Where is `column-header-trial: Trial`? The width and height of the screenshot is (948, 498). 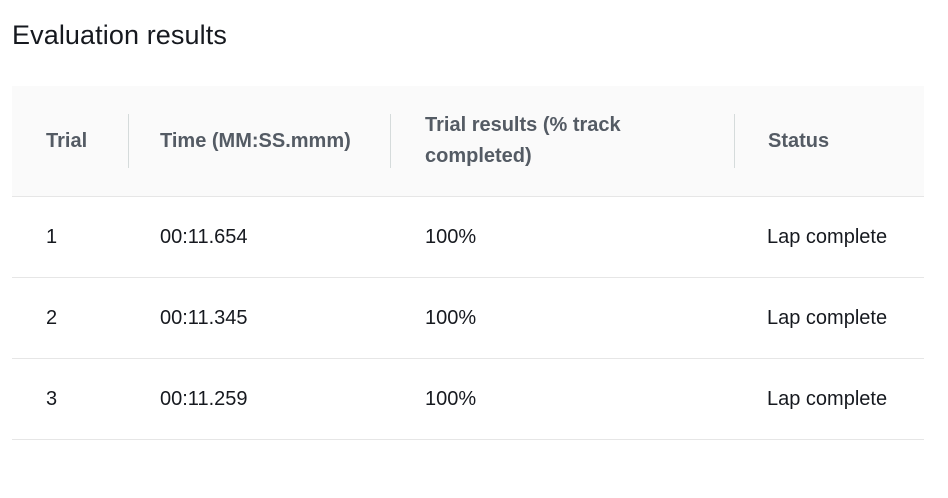 column-header-trial: Trial is located at coordinates (67, 140).